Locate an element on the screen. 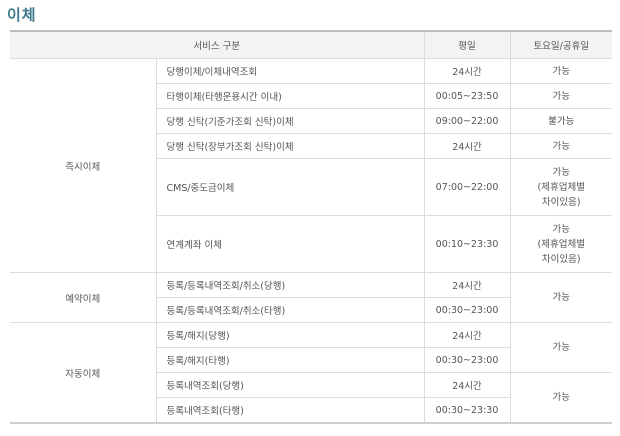 The width and height of the screenshot is (620, 436). weekday-hours: 00:30~23:30 is located at coordinates (467, 410).